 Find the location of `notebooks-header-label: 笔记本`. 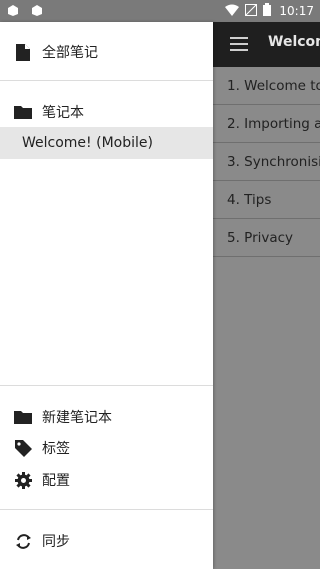

notebooks-header-label: 笔记本 is located at coordinates (63, 113).